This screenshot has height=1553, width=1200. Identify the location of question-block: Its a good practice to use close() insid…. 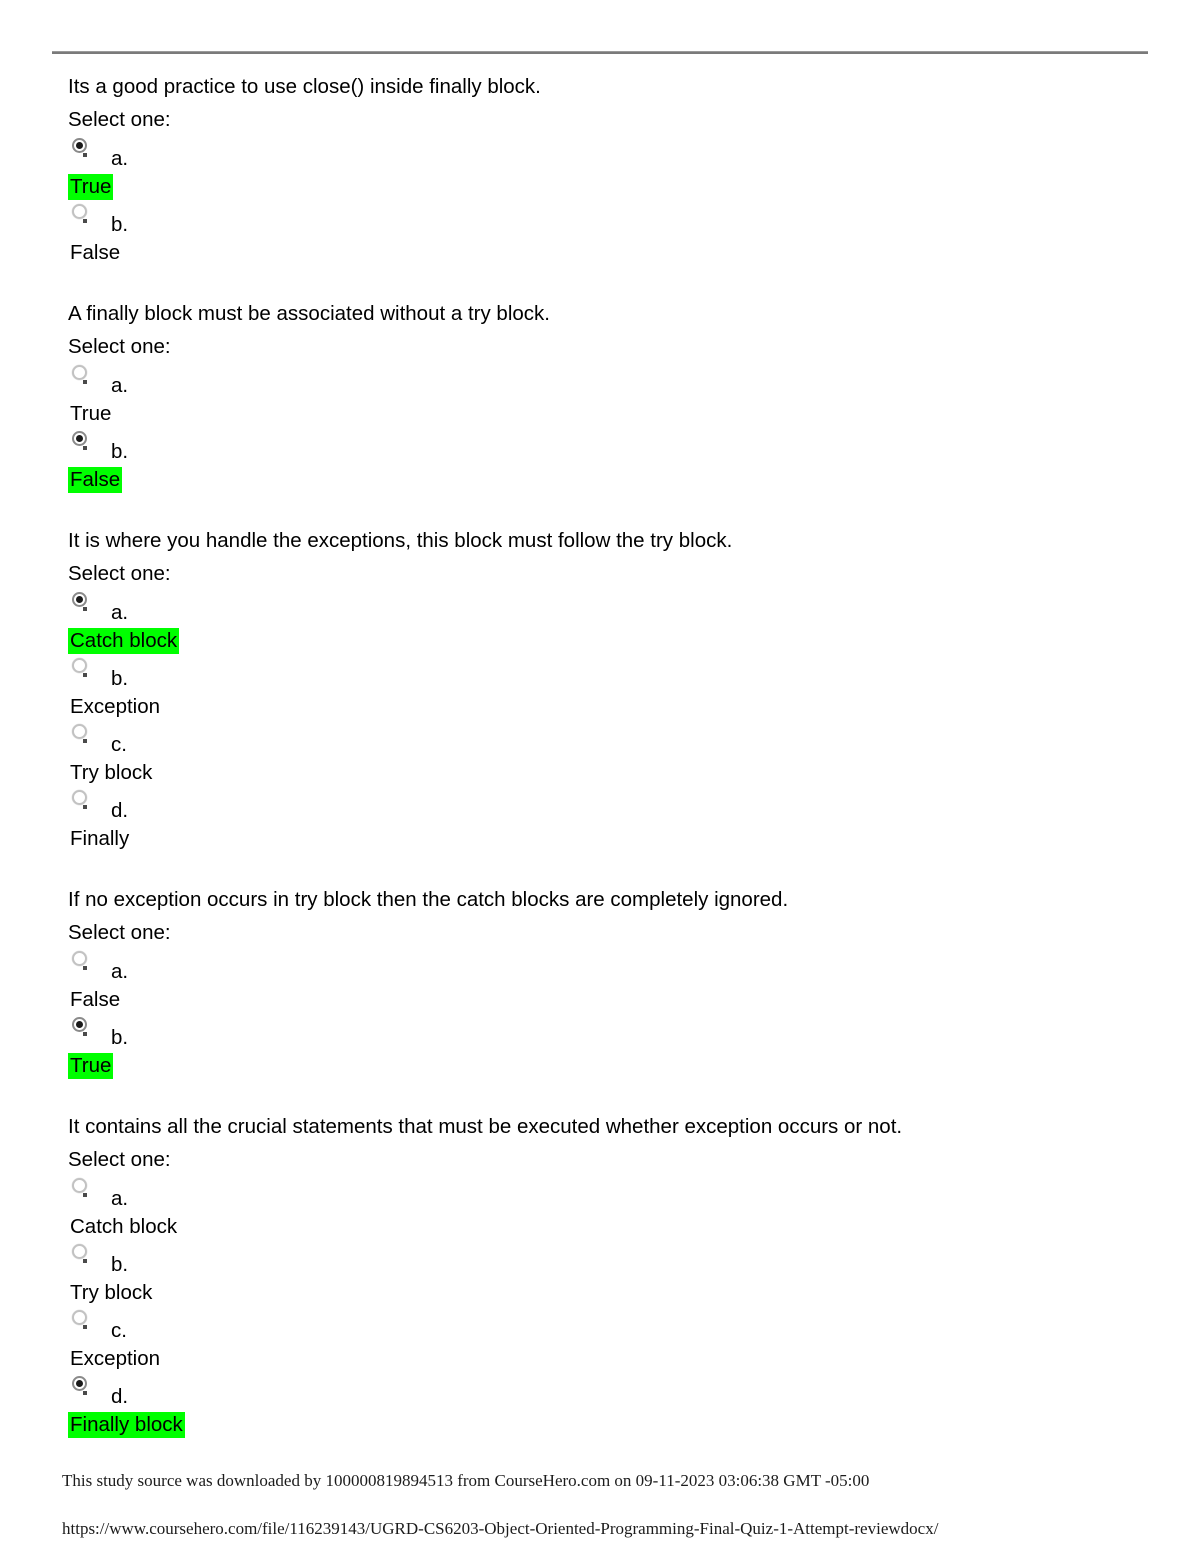
(598, 169).